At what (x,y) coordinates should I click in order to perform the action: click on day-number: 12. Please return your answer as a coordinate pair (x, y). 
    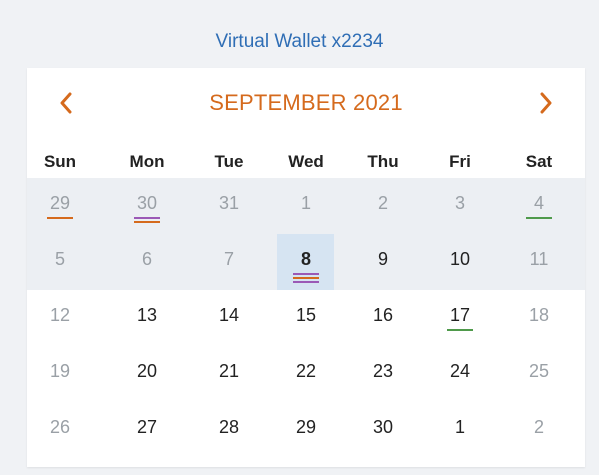
    Looking at the image, I should click on (60, 315).